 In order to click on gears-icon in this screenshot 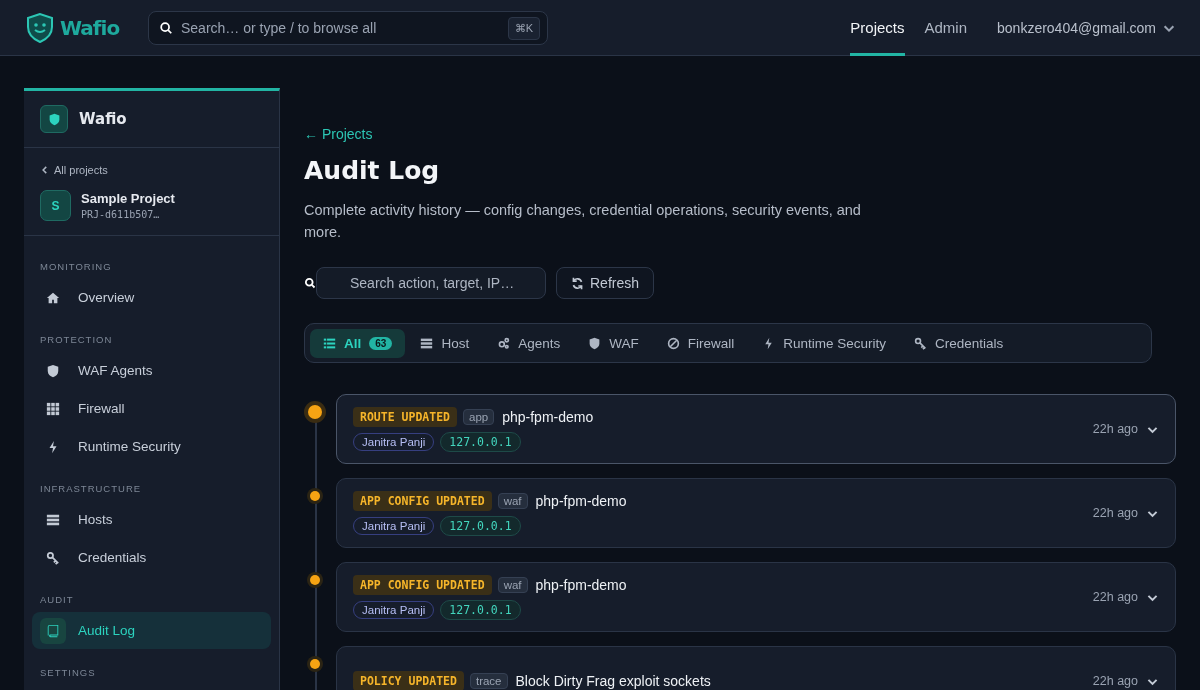, I will do `click(504, 343)`.